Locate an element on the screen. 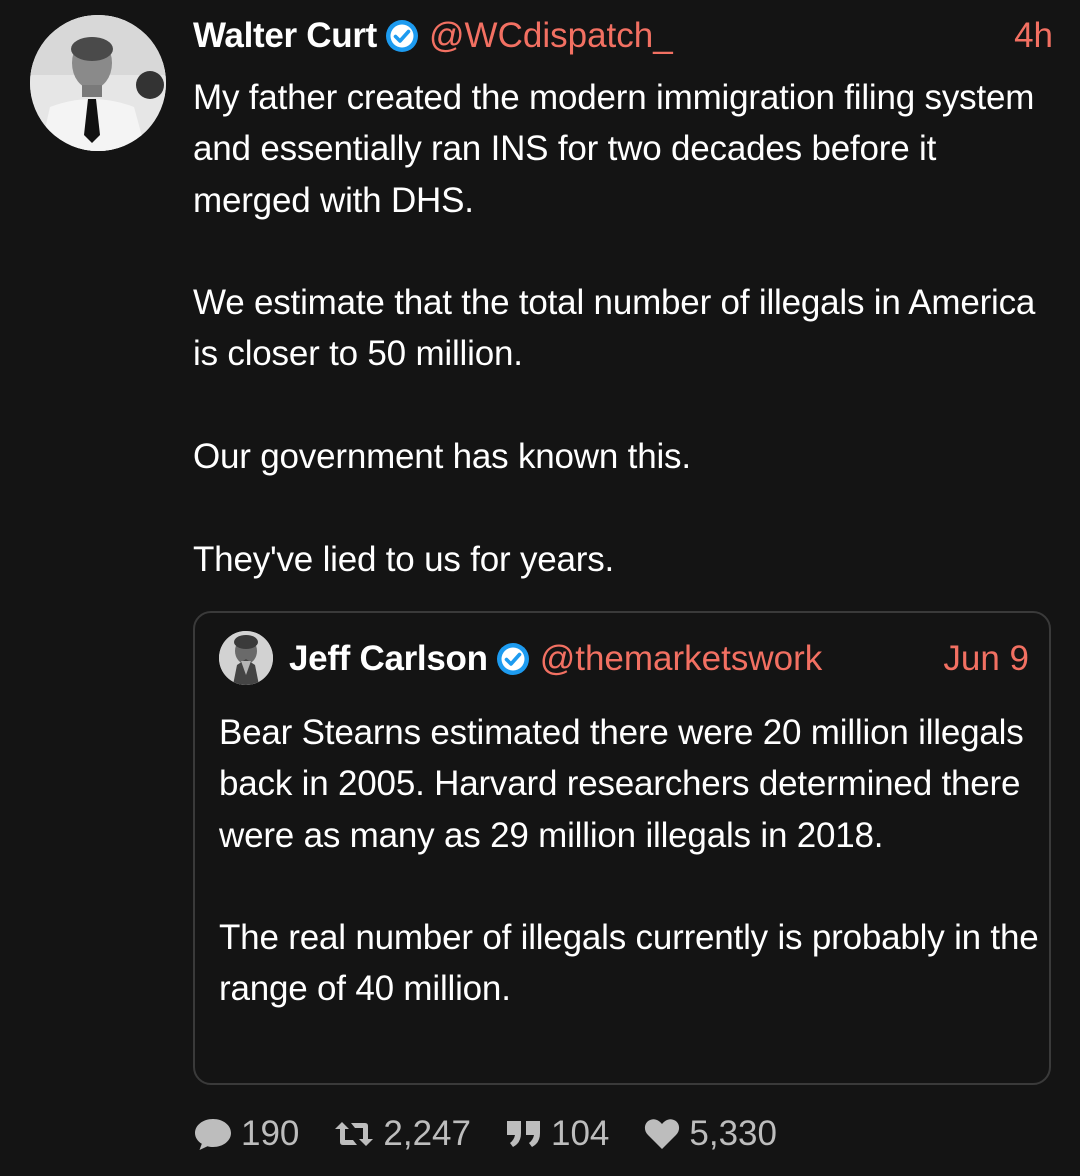 This screenshot has height=1176, width=1080. heart-icon is located at coordinates (662, 1134).